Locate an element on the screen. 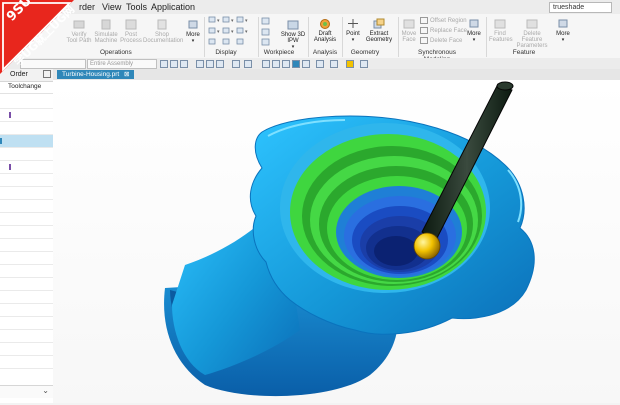 The height and width of the screenshot is (405, 620). snap-end-icon is located at coordinates (210, 64).